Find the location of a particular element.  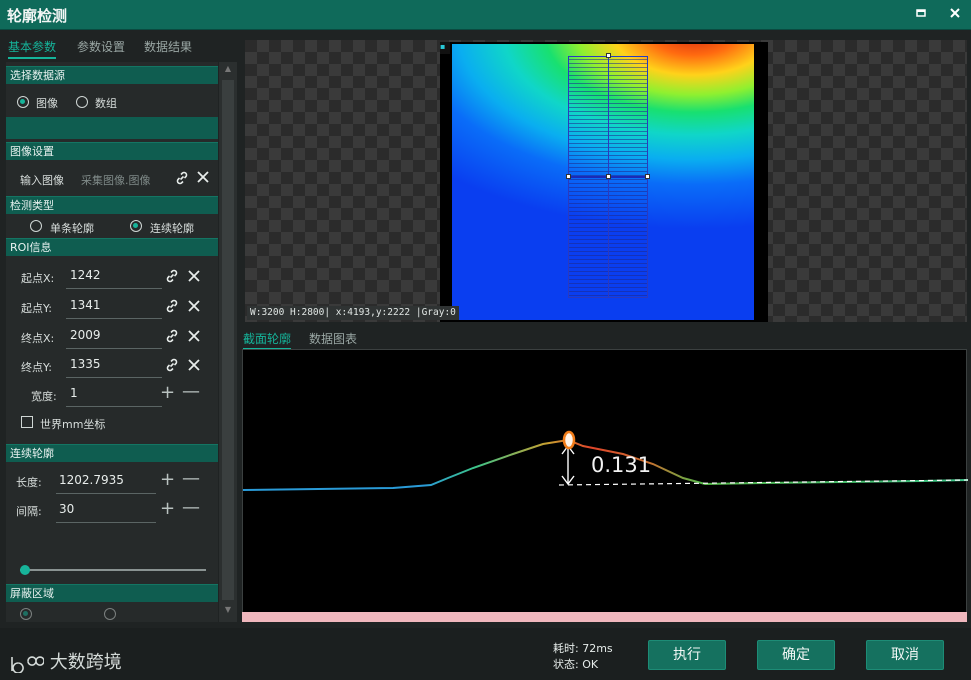

input-image-label: 输入图像 is located at coordinates (42, 180).